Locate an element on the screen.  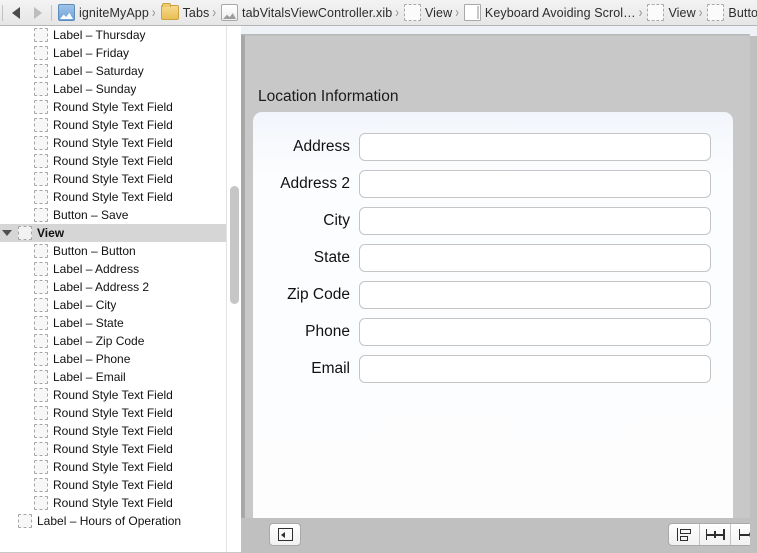
breadcrumb-item-button: Button – B is located at coordinates (730, 13).